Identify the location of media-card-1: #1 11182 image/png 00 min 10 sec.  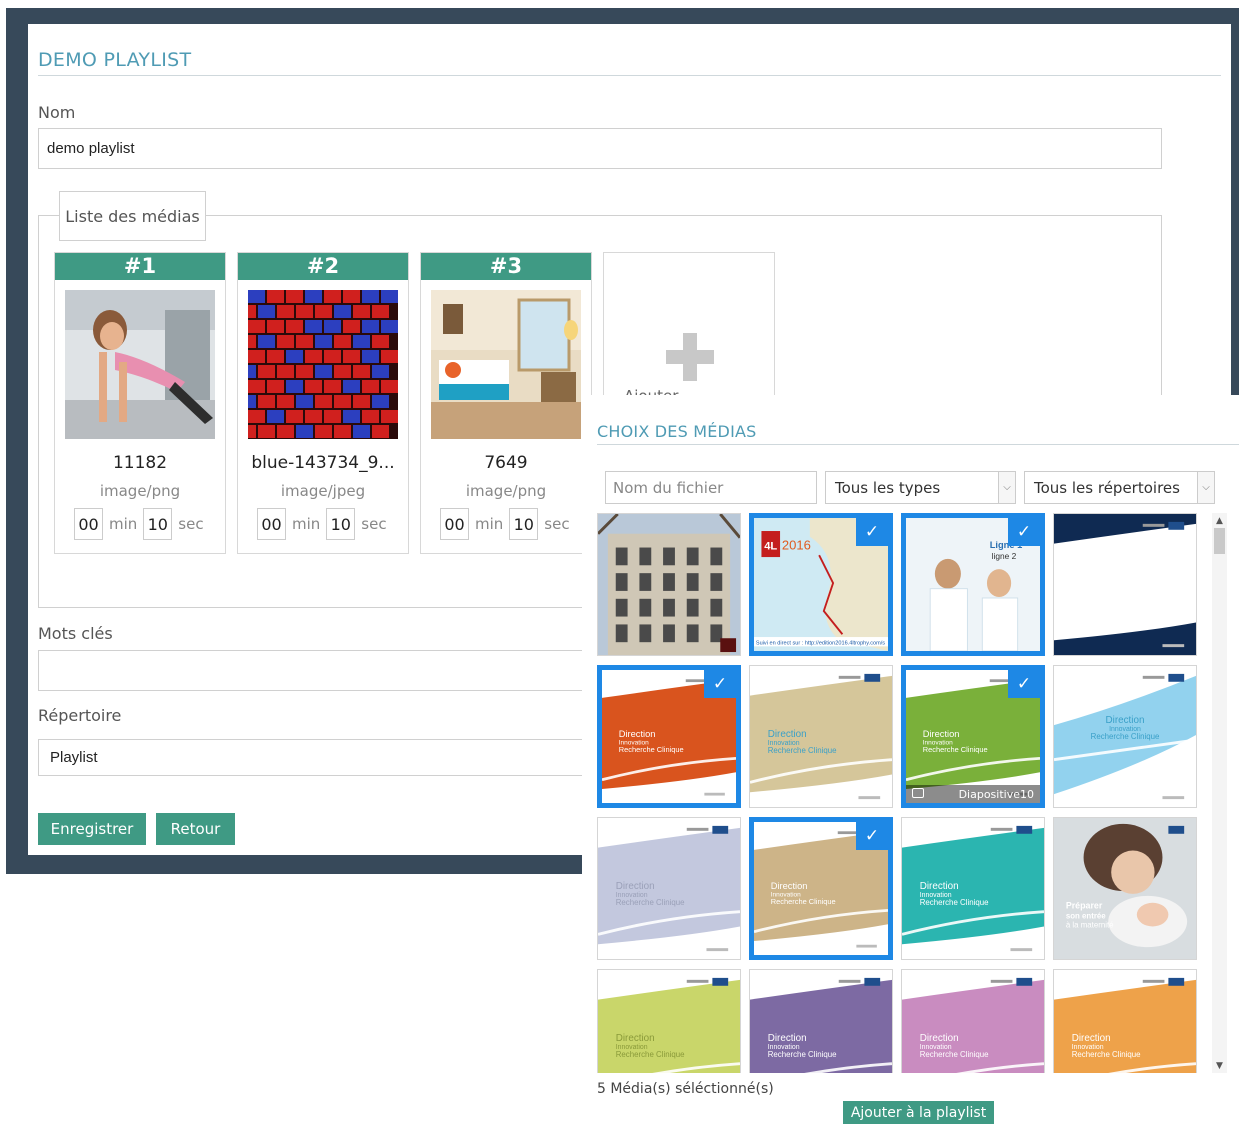
(140, 403).